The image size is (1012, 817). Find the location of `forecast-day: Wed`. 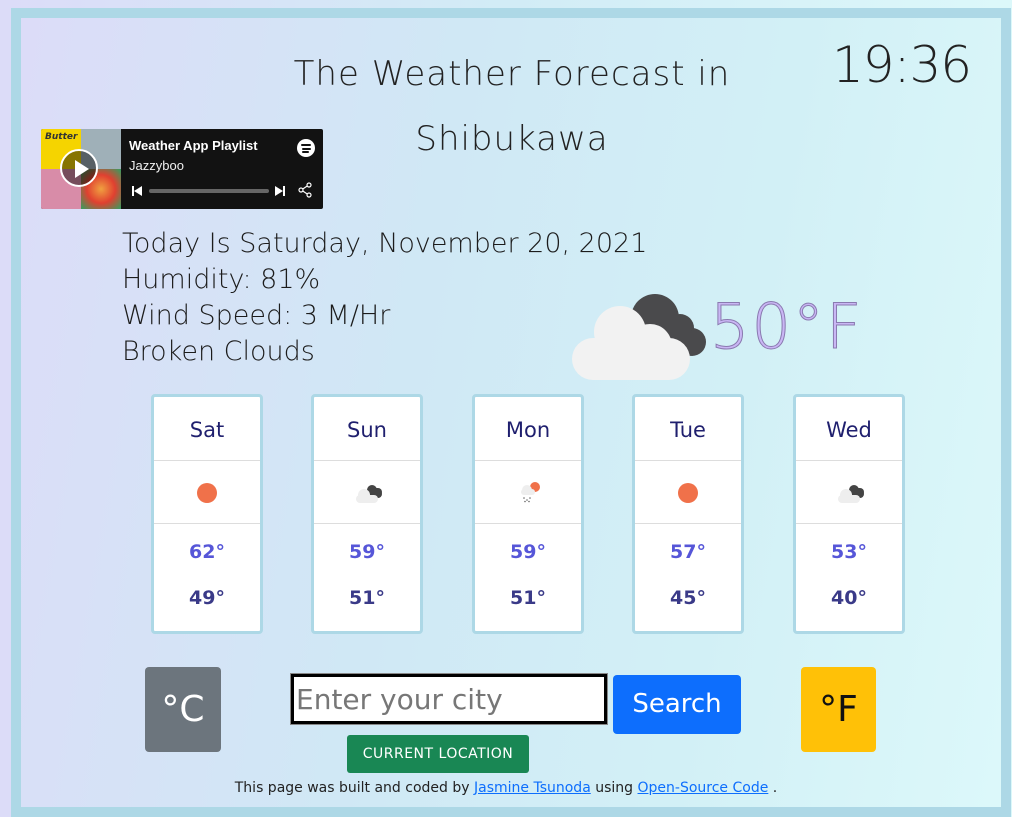

forecast-day: Wed is located at coordinates (849, 429).